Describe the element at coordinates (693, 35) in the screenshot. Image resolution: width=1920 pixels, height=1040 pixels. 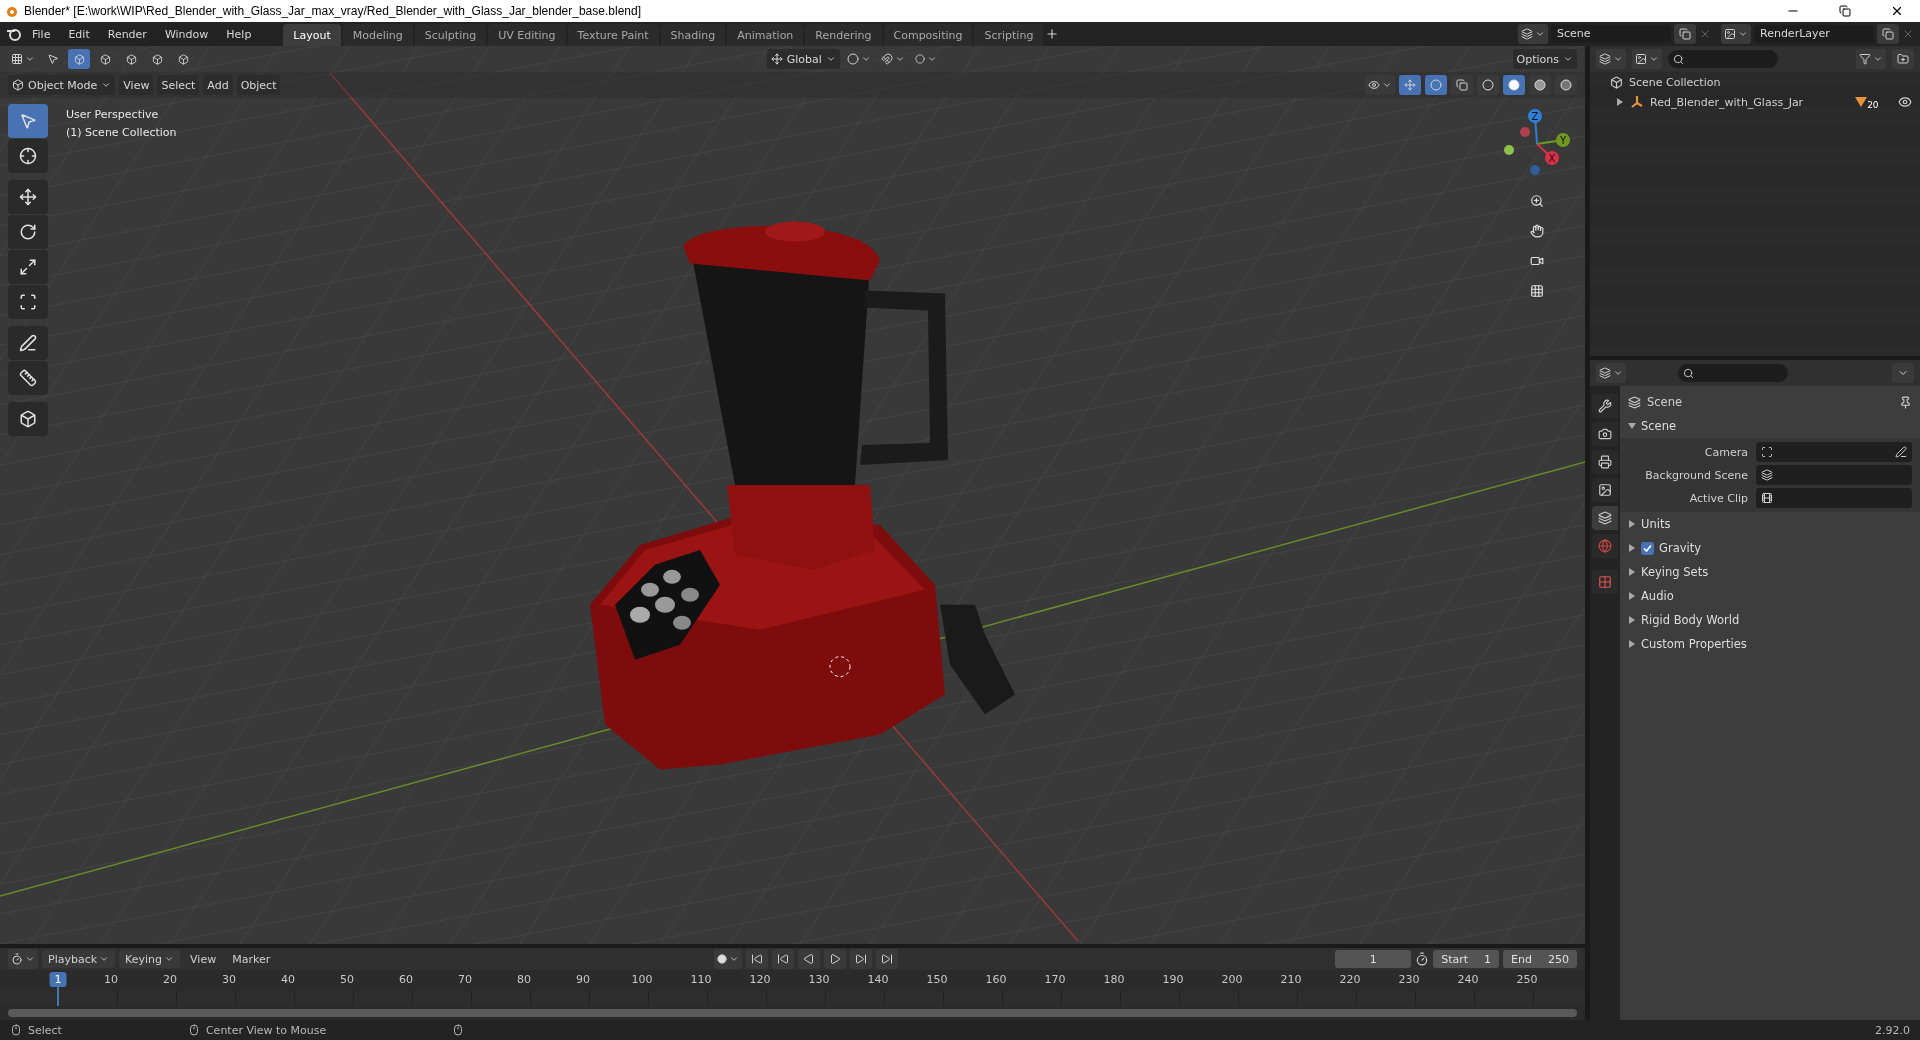
I see `workspace-tab: Shading` at that location.